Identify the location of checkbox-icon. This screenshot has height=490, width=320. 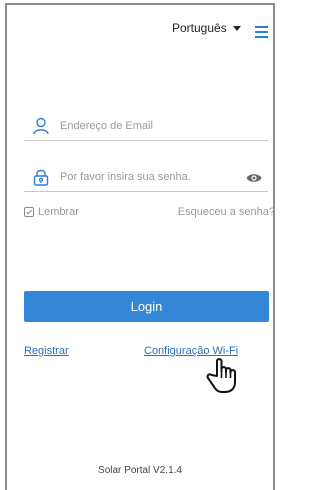
(29, 212).